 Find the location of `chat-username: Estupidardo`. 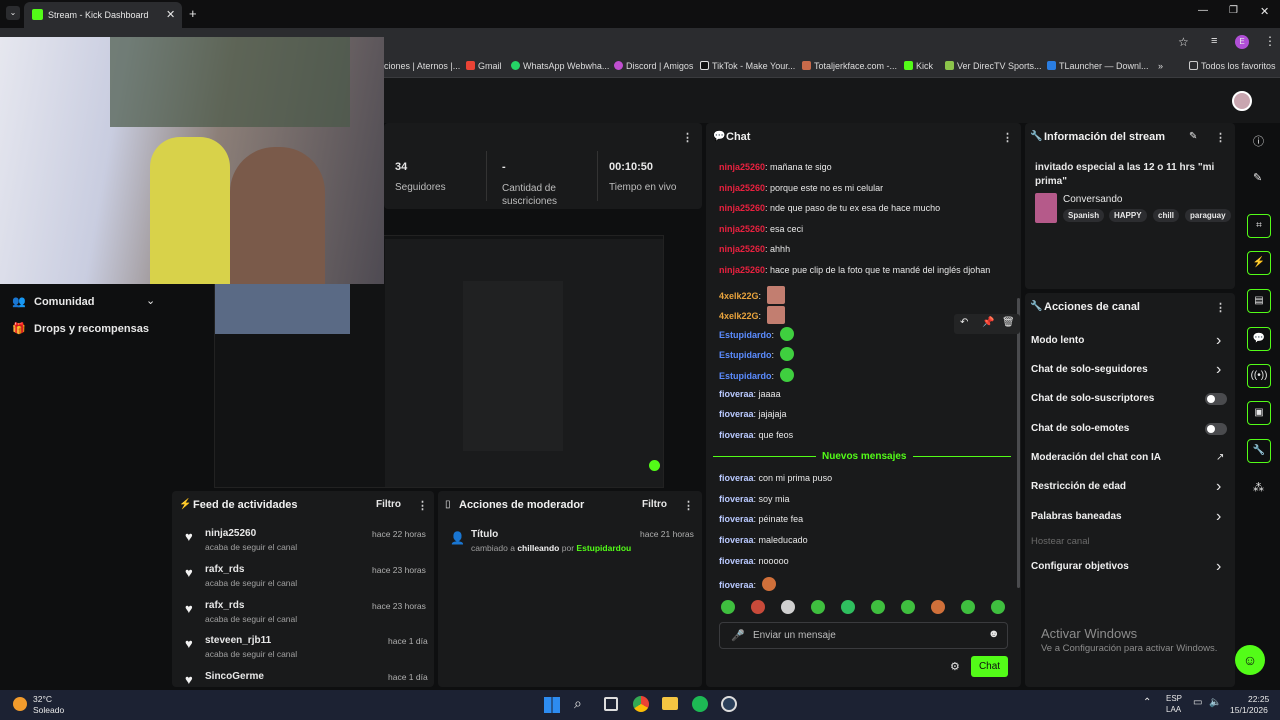

chat-username: Estupidardo is located at coordinates (745, 335).